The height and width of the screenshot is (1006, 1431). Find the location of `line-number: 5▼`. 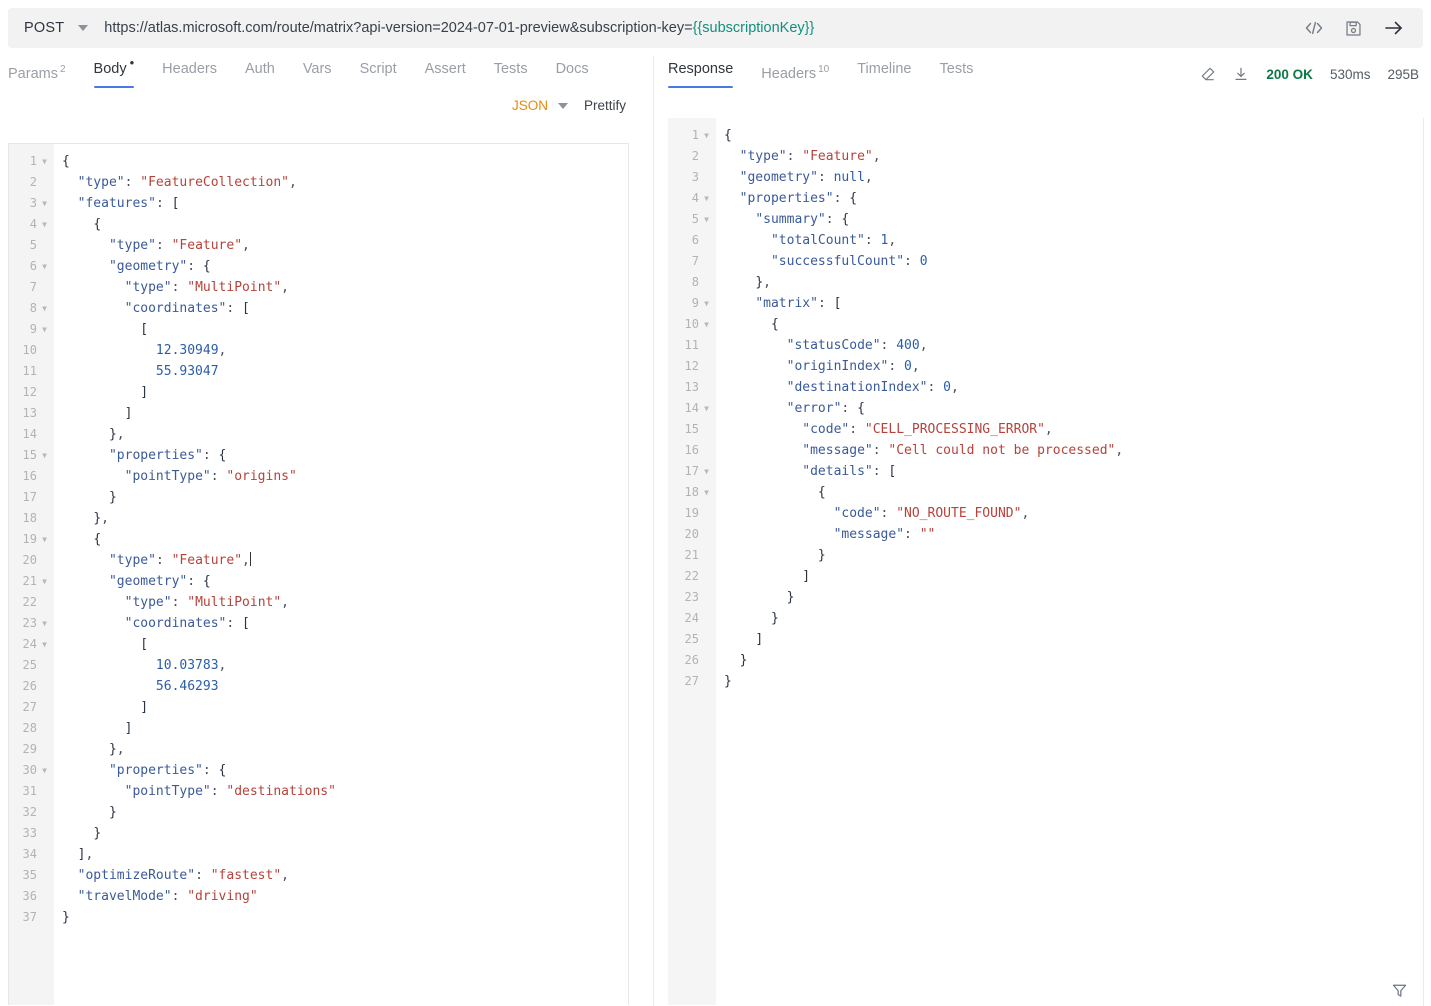

line-number: 5▼ is located at coordinates (33, 245).